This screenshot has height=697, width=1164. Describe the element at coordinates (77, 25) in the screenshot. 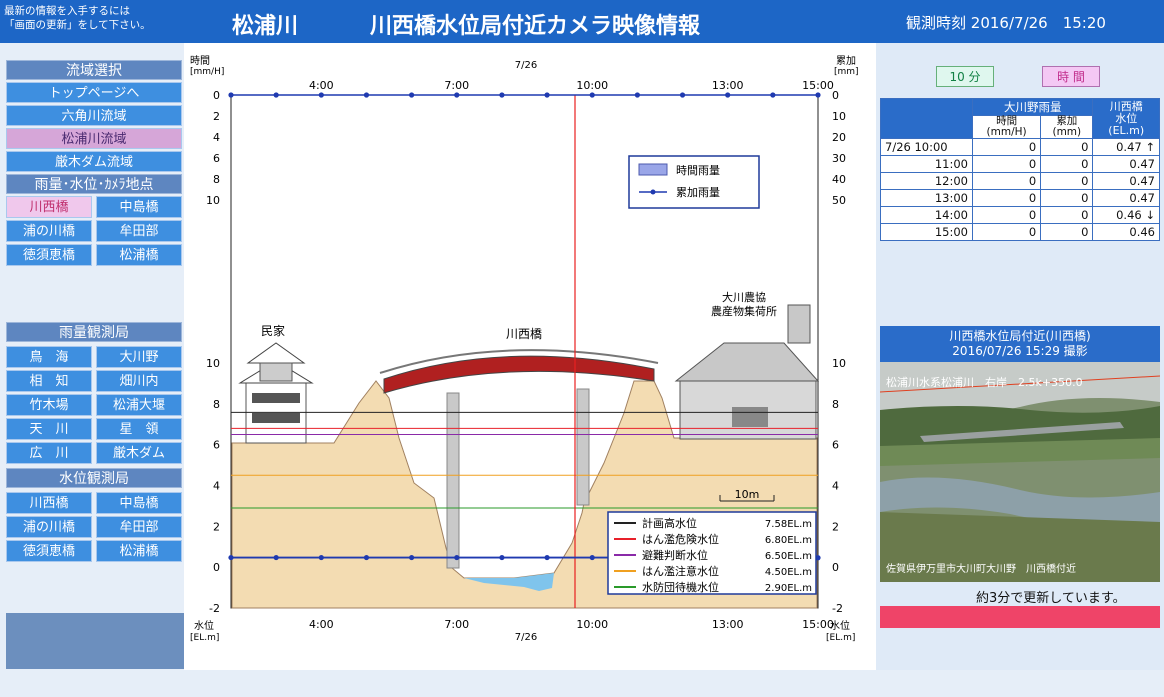

I see `refresh-note-line-2: 「画面の更新」をして下さい。` at that location.